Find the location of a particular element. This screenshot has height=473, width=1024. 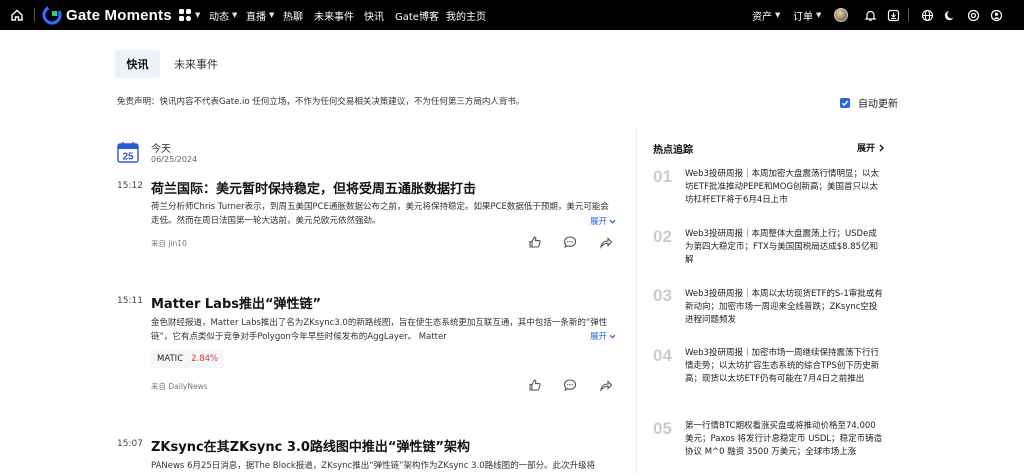

home-icon is located at coordinates (18, 15).